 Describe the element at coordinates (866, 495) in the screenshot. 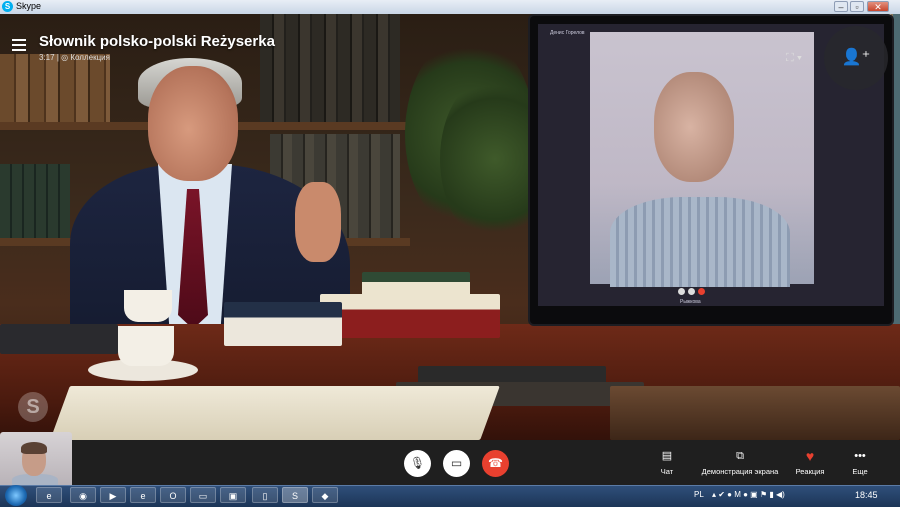

I see `taskbar-clock: 18:45` at that location.